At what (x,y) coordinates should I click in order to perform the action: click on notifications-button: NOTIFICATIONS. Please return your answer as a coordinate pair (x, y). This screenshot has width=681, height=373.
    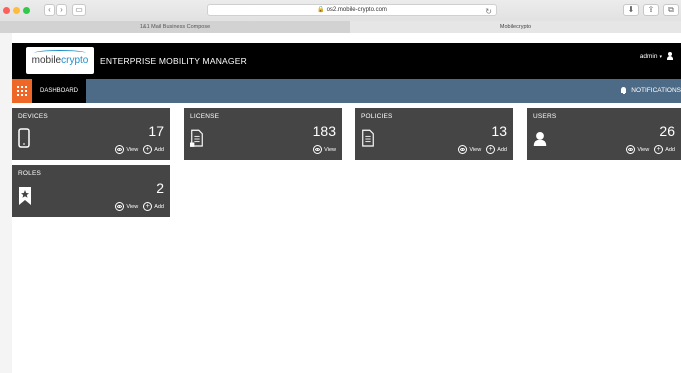
    Looking at the image, I should click on (651, 91).